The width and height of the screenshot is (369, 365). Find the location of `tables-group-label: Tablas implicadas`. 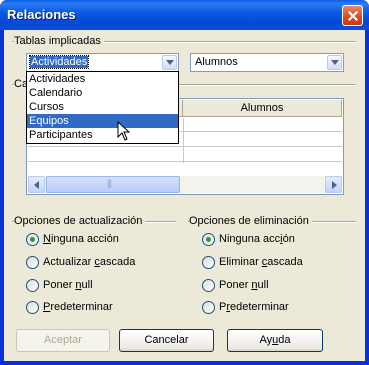

tables-group-label: Tablas implicadas is located at coordinates (59, 41).